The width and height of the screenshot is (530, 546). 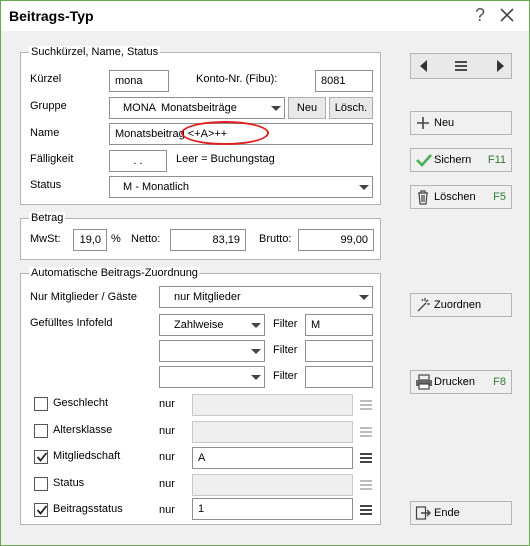 What do you see at coordinates (45, 133) in the screenshot?
I see `name-label: Name` at bounding box center [45, 133].